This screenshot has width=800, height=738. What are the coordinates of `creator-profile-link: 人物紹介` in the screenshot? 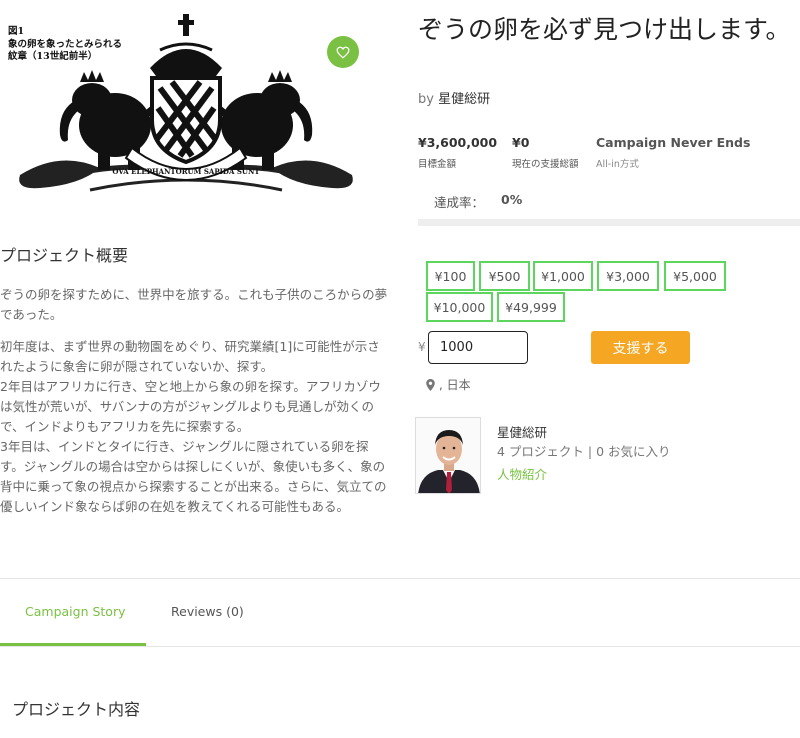 It's located at (522, 473).